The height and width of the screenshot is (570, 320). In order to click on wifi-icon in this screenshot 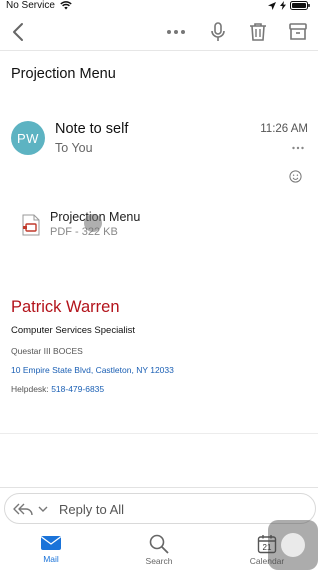, I will do `click(66, 5)`.